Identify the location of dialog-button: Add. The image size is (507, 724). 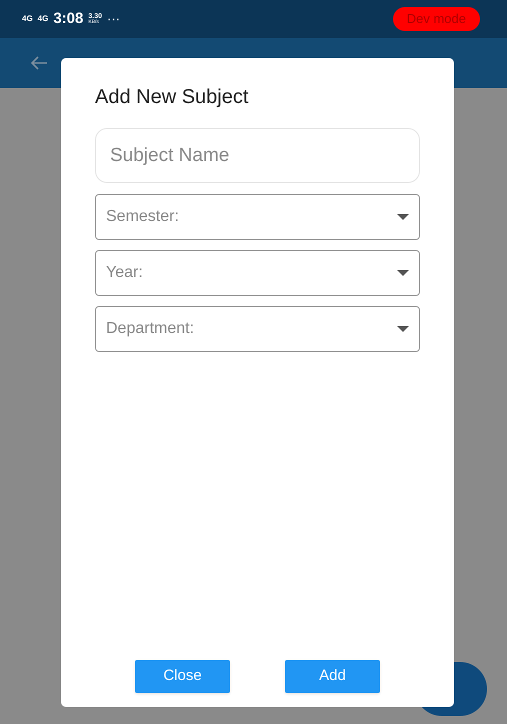
(332, 676).